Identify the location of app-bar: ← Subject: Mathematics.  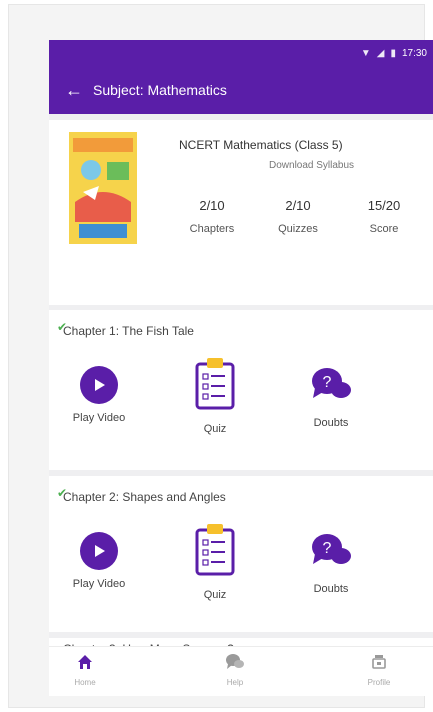
(241, 90).